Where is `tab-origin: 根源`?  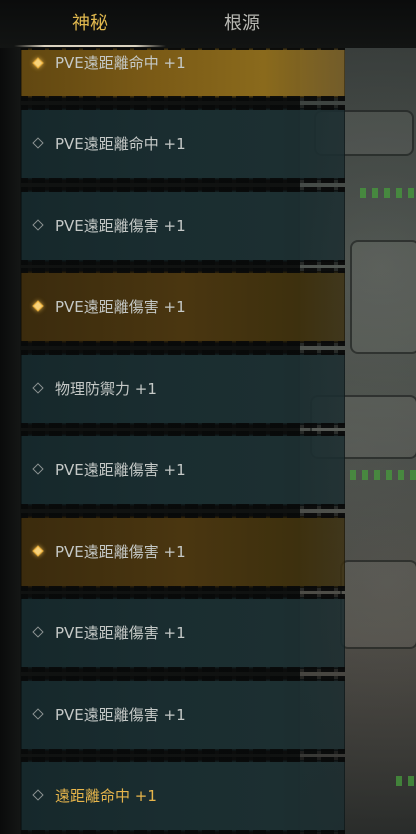
tab-origin: 根源 is located at coordinates (242, 24).